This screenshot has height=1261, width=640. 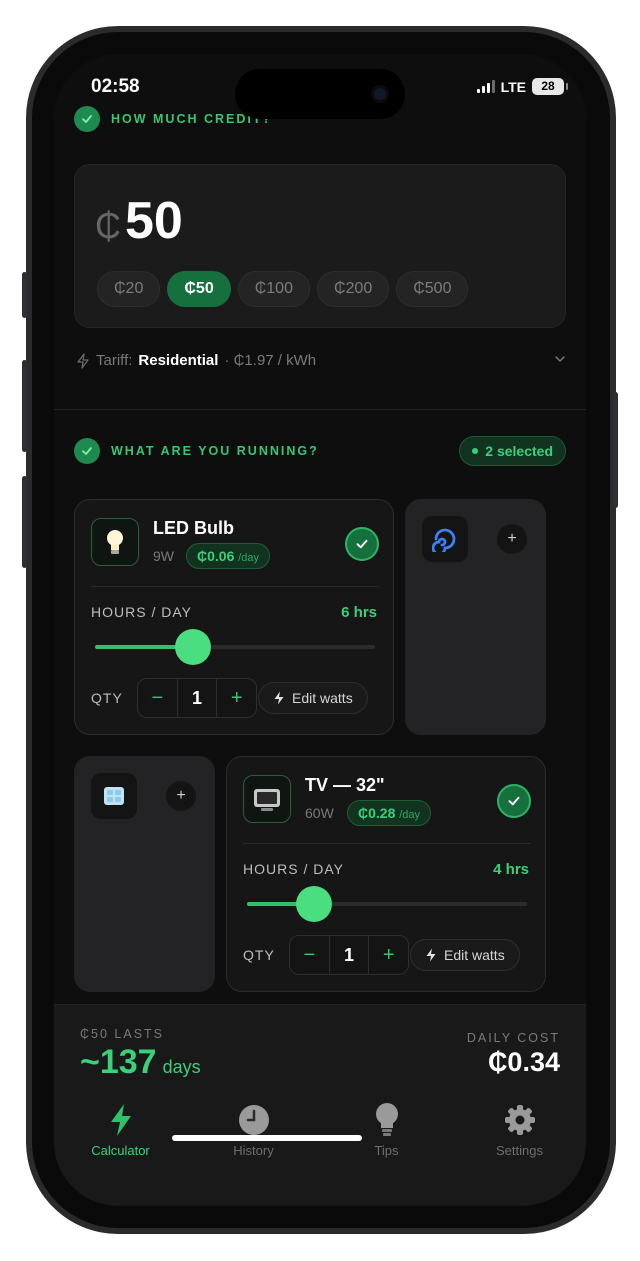 I want to click on lightbulb-icon, so click(x=115, y=542).